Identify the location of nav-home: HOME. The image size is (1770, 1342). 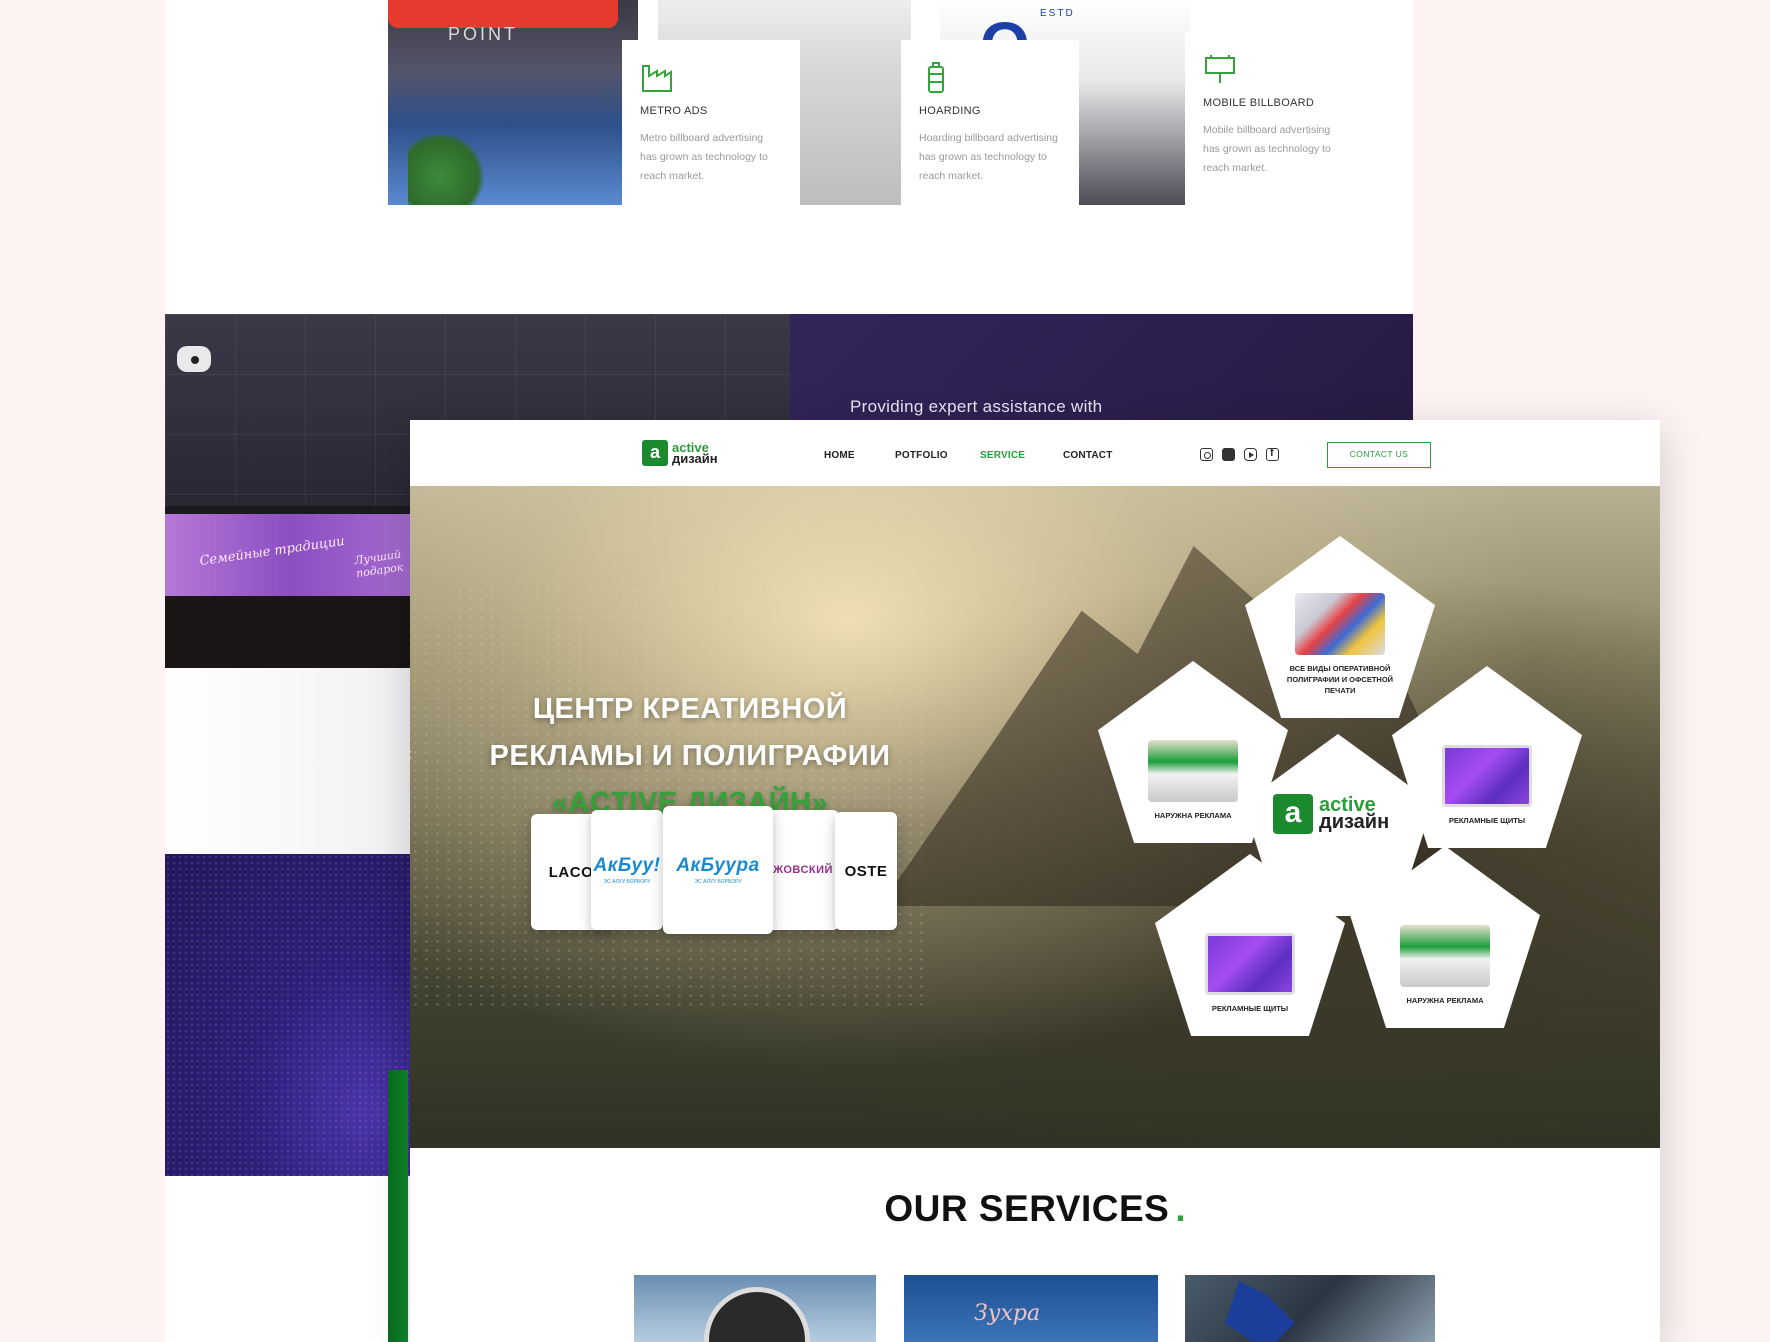
(839, 455).